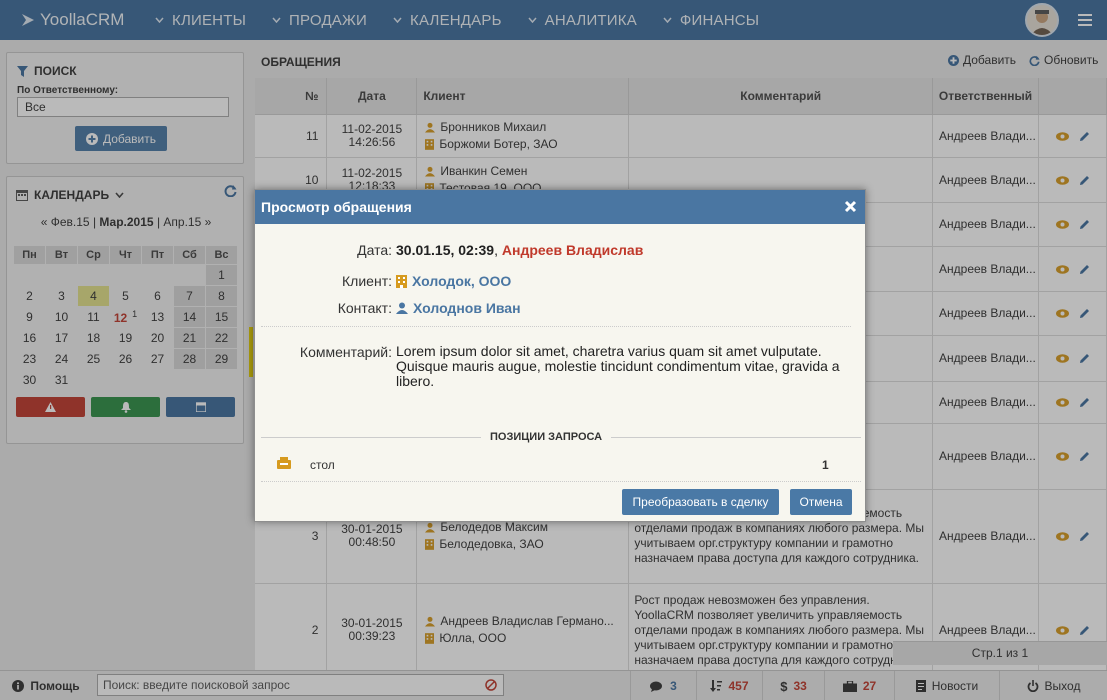 Image resolution: width=1107 pixels, height=700 pixels. I want to click on client-link: Холодок, ООО, so click(453, 281).